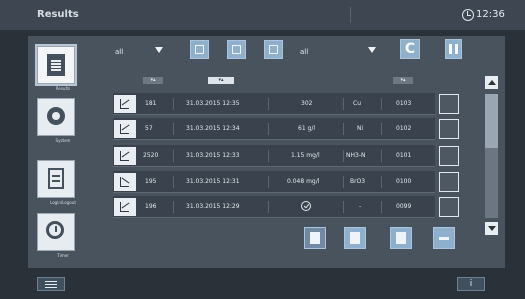 The height and width of the screenshot is (299, 525). What do you see at coordinates (403, 80) in the screenshot?
I see `sort-id: ▾▴` at bounding box center [403, 80].